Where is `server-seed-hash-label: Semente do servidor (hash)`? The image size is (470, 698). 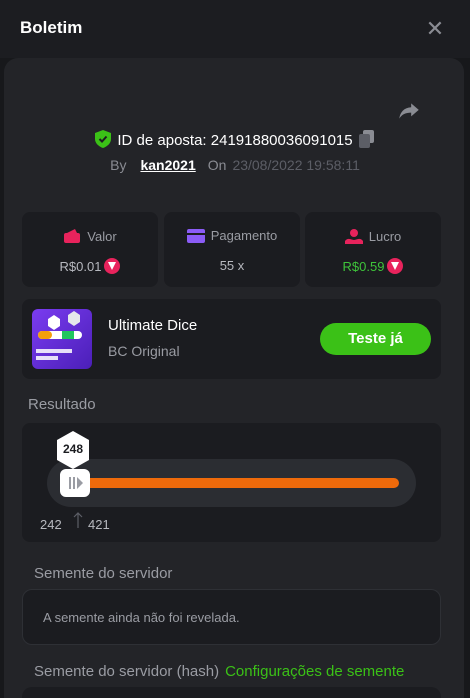 server-seed-hash-label: Semente do servidor (hash) is located at coordinates (127, 671).